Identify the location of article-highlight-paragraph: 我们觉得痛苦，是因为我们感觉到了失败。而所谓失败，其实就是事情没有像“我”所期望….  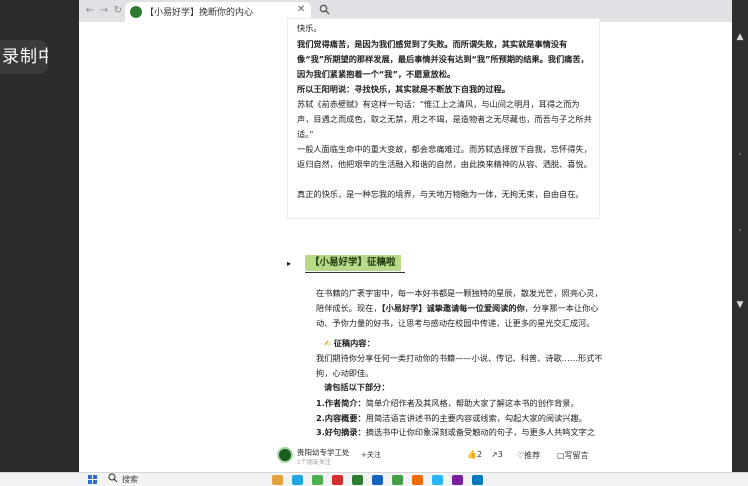
(443, 59).